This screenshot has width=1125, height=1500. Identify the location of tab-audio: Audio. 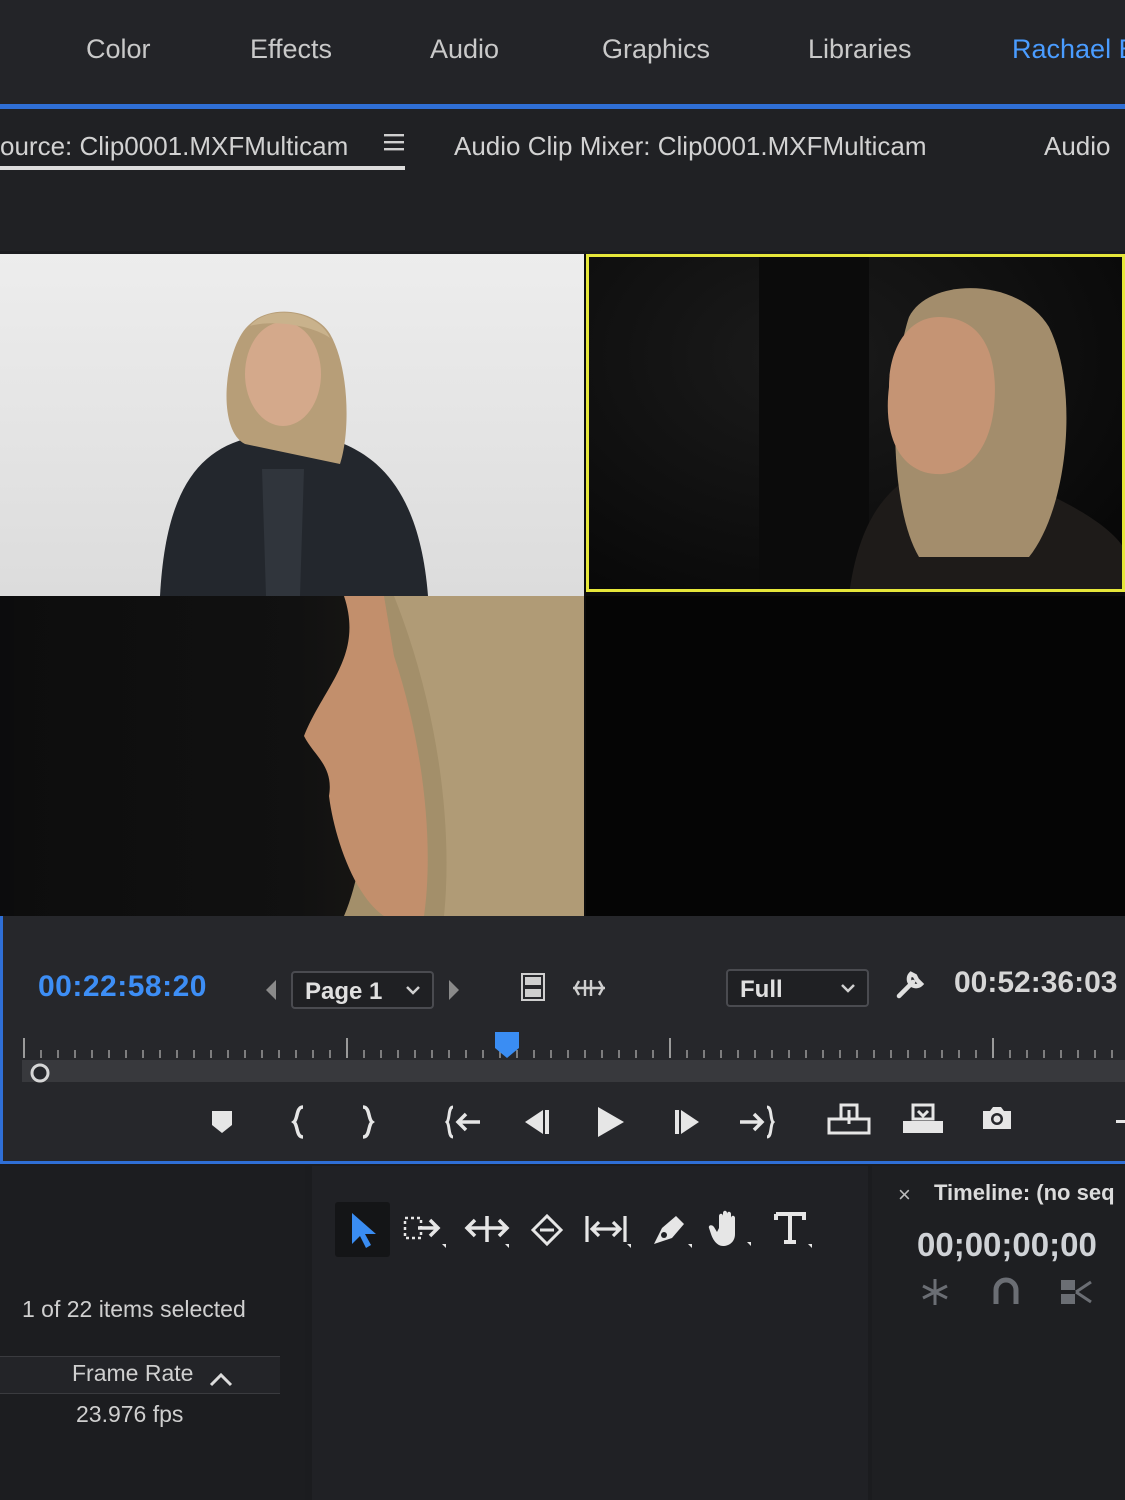
(1077, 146).